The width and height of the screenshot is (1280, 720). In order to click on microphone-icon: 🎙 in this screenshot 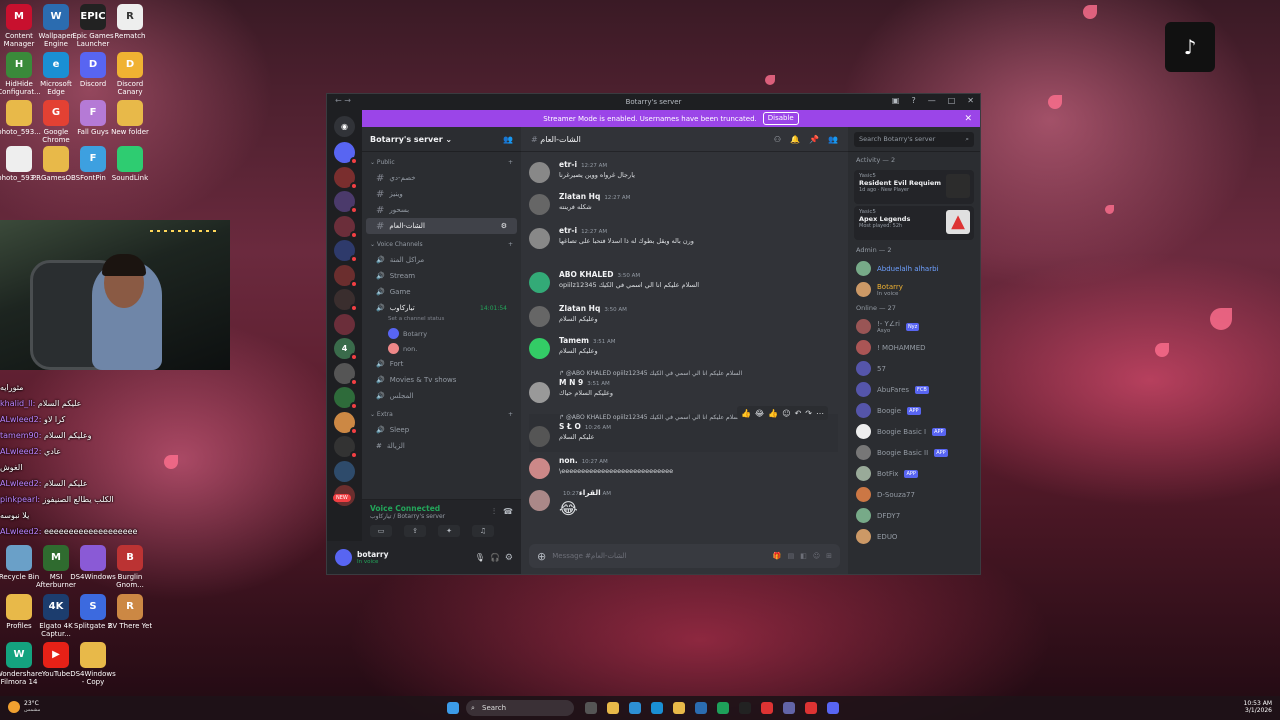, I will do `click(480, 557)`.